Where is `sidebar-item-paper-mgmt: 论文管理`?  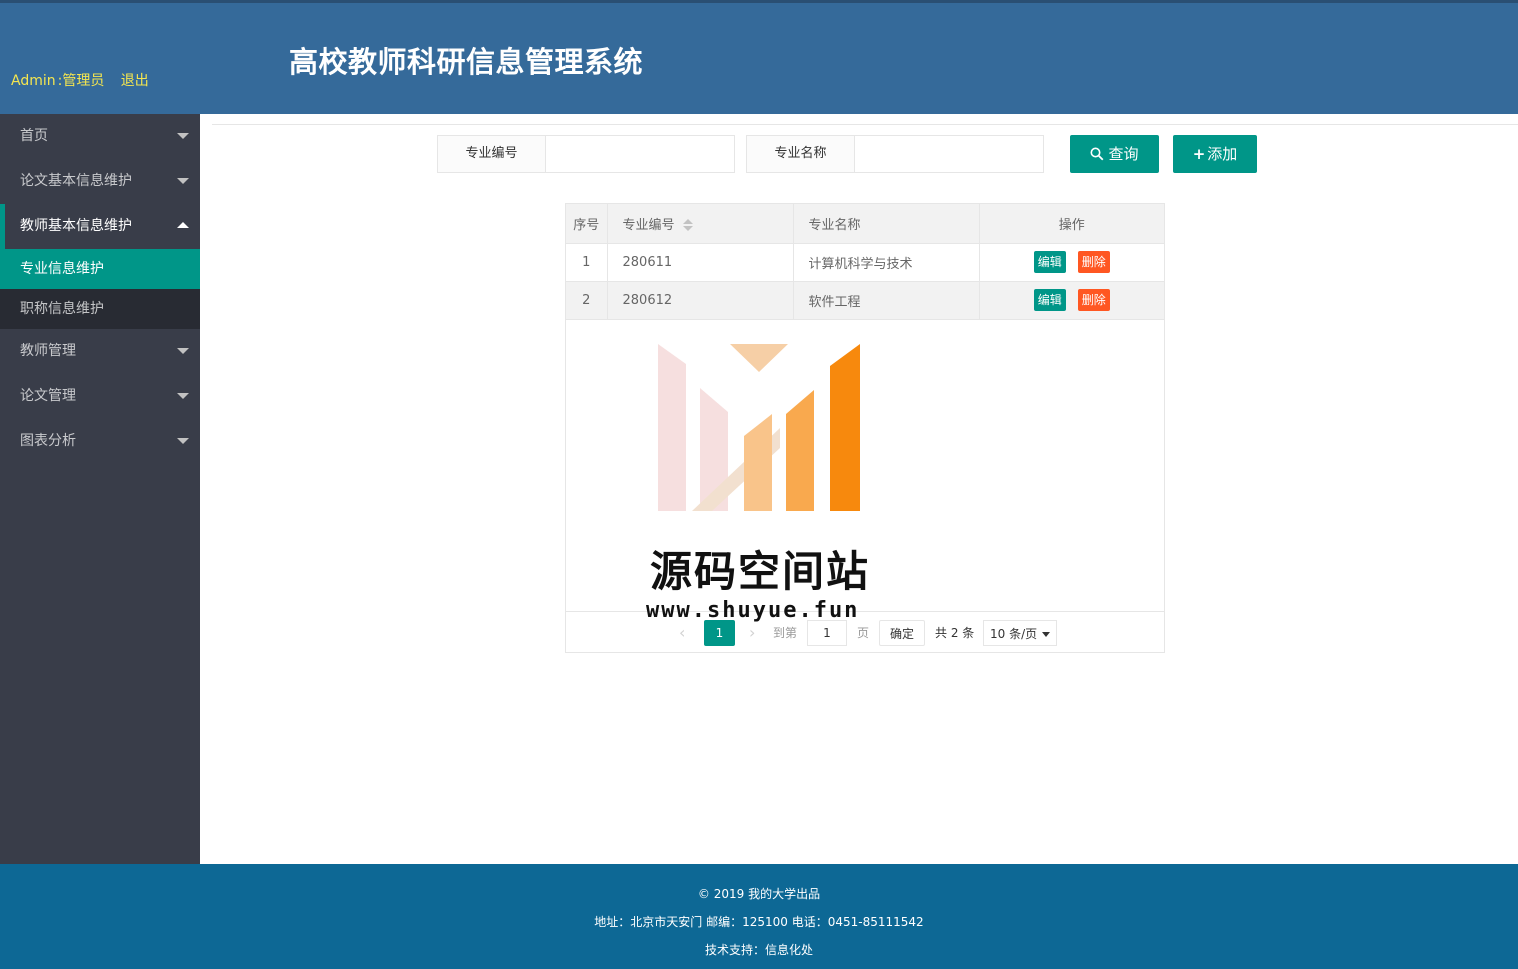
sidebar-item-paper-mgmt: 论文管理 is located at coordinates (100, 396).